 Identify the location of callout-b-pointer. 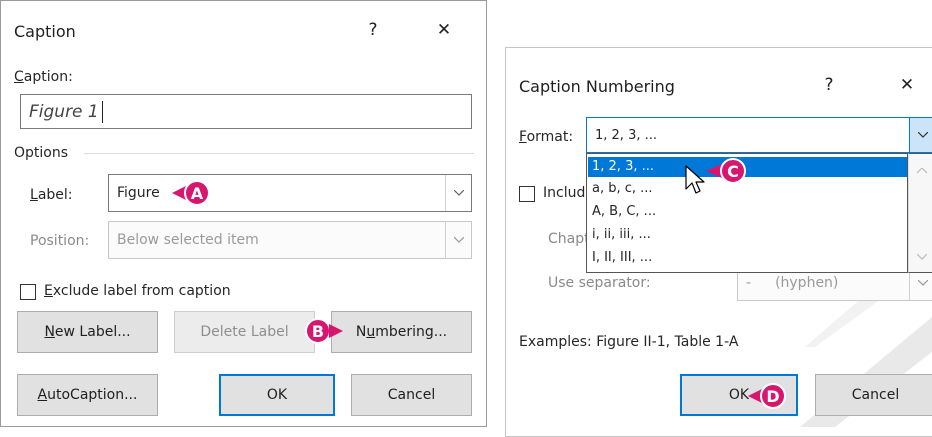
(336, 331).